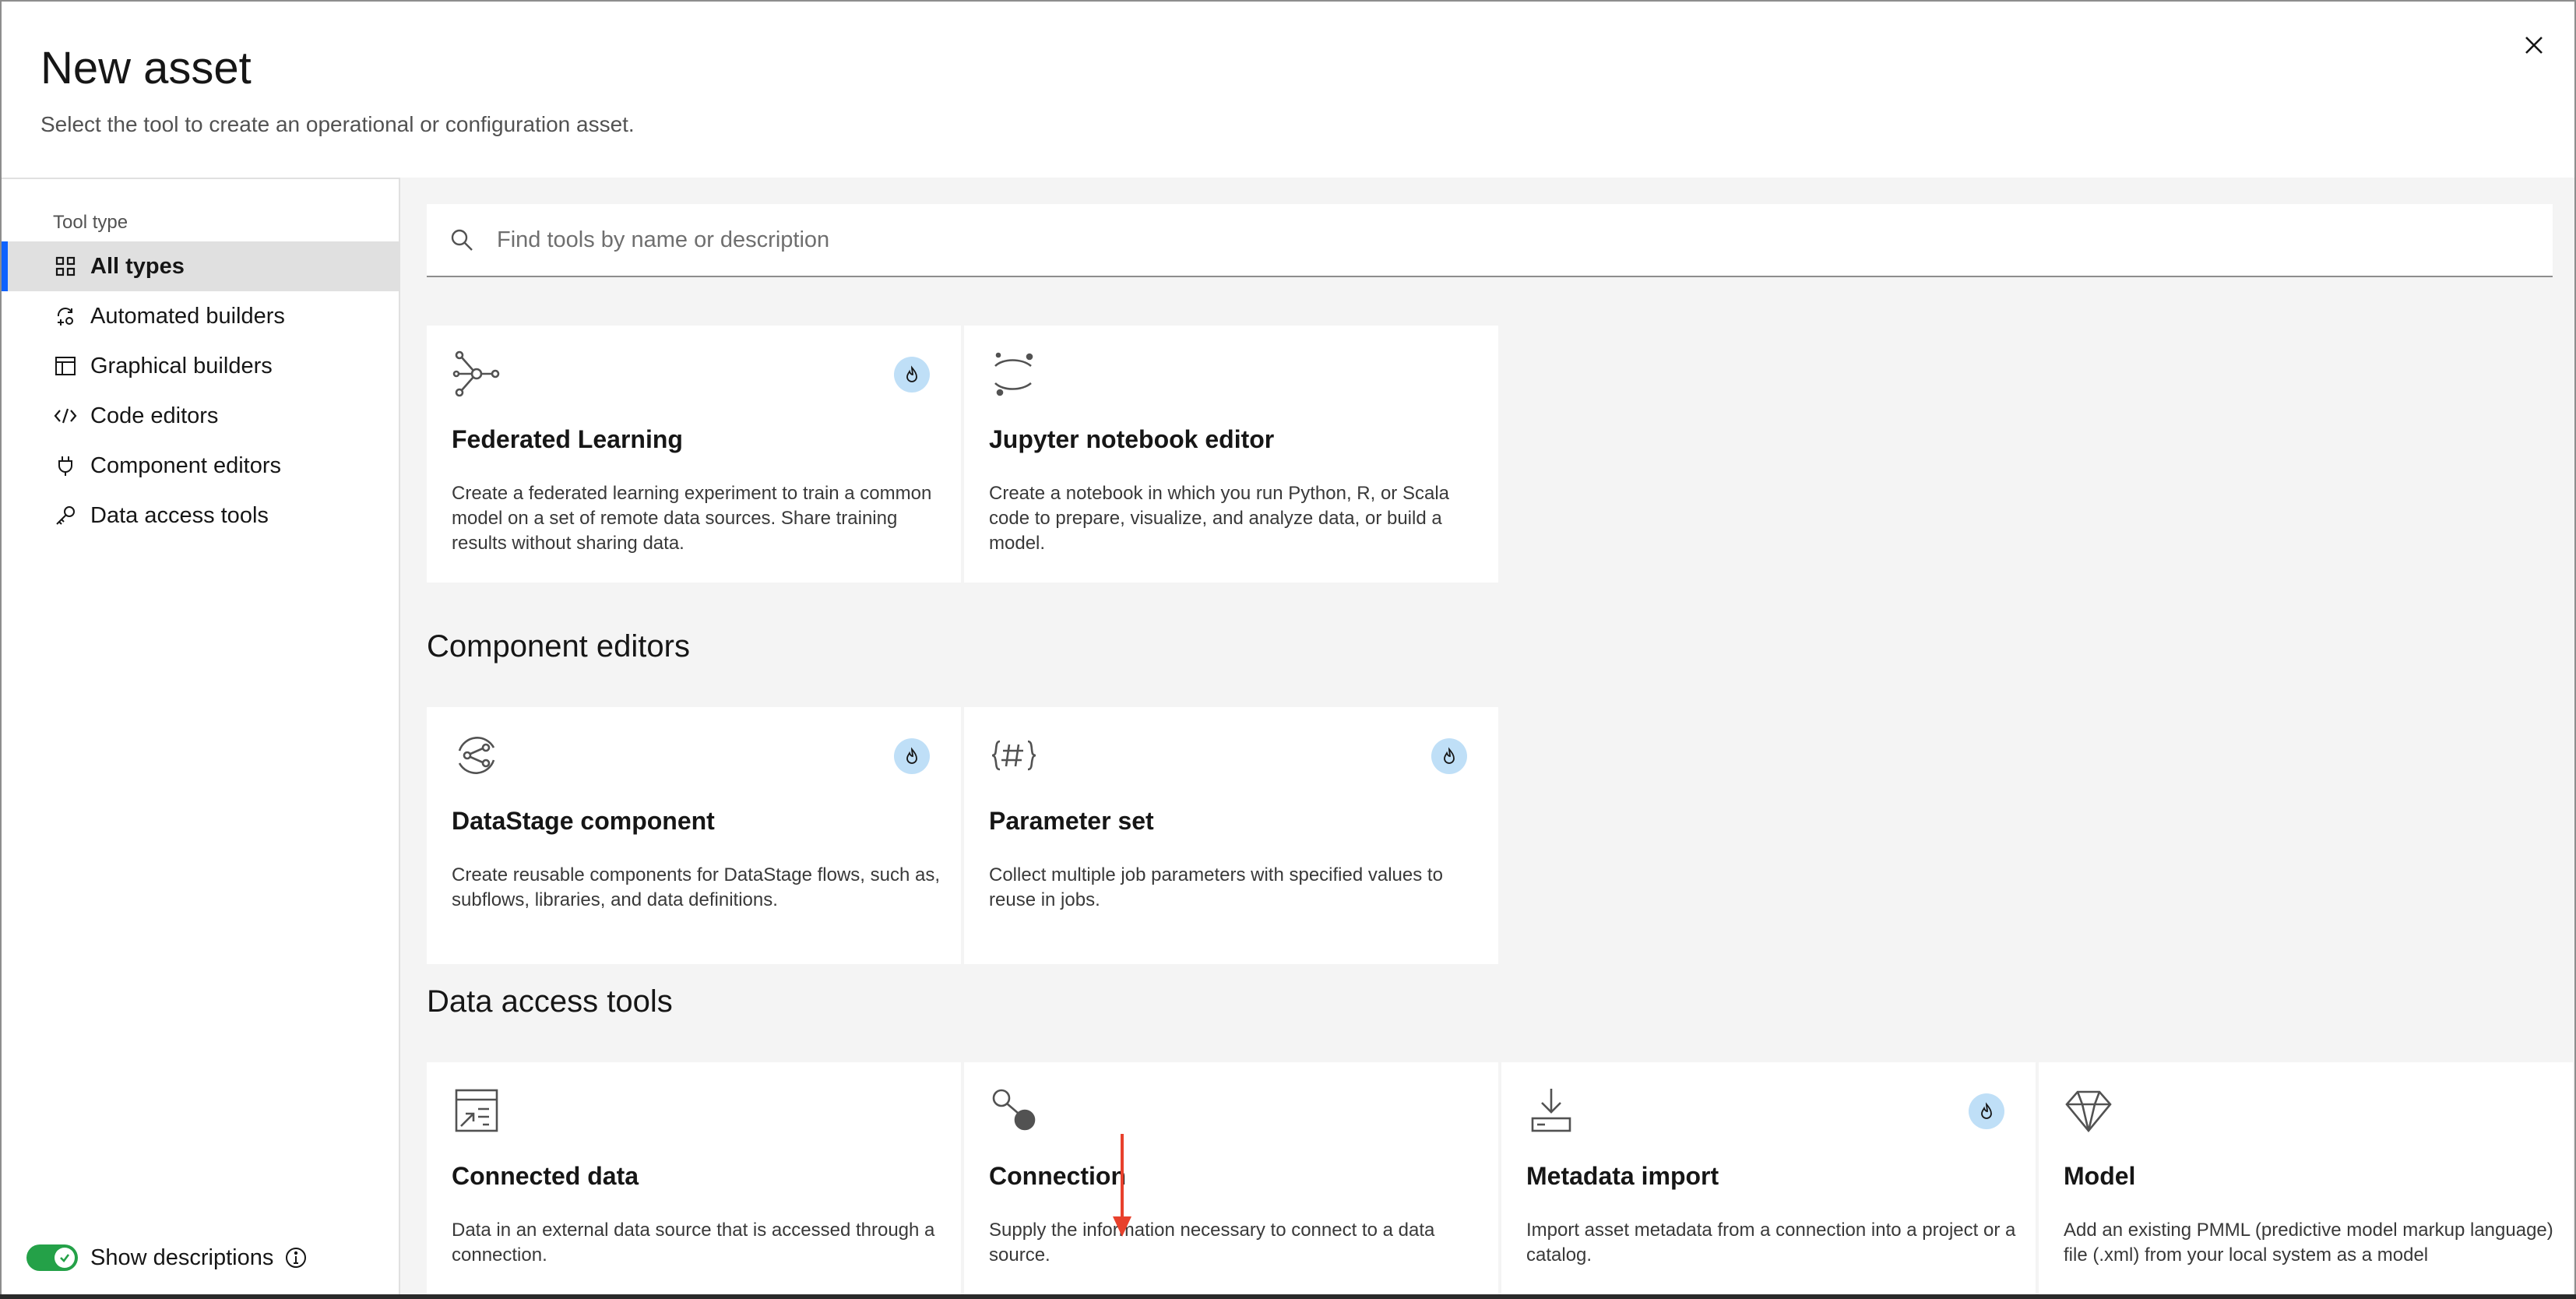 Image resolution: width=2576 pixels, height=1299 pixels. Describe the element at coordinates (186, 465) in the screenshot. I see `sidebar-item-label: Component editors` at that location.